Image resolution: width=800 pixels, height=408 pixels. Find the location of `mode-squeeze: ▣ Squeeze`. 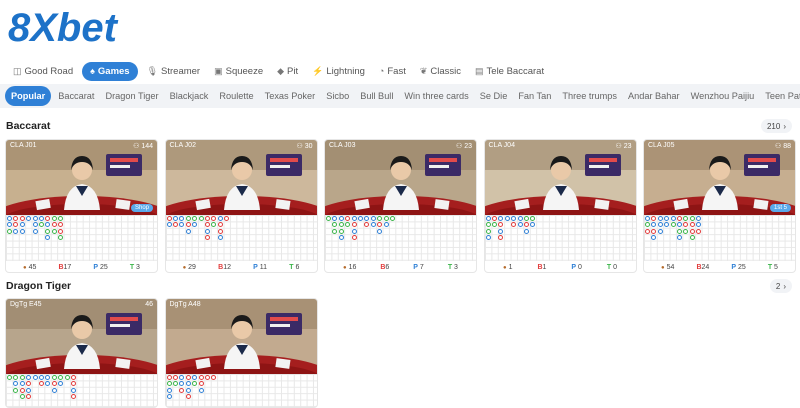

mode-squeeze: ▣ Squeeze is located at coordinates (238, 71).